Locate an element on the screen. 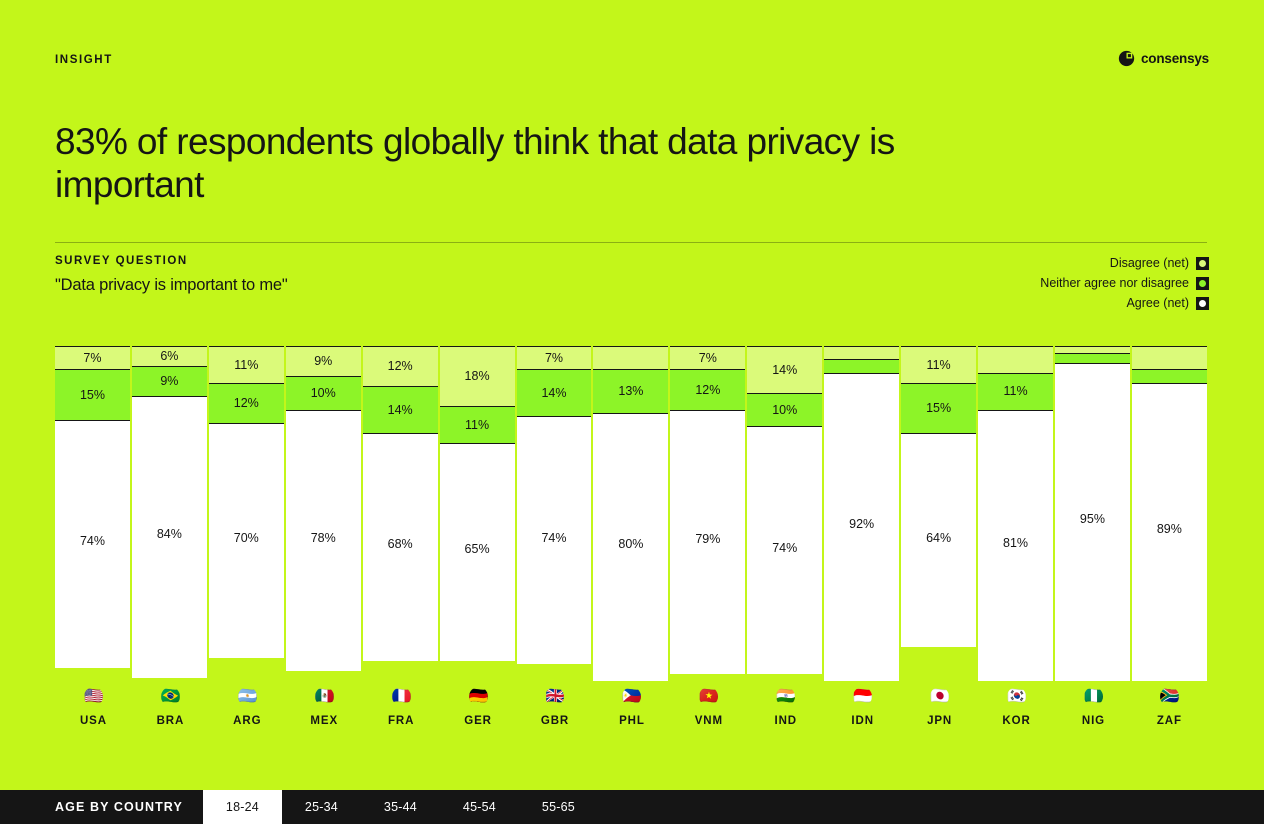  bar-fra: 12% 14% 68% is located at coordinates (400, 513).